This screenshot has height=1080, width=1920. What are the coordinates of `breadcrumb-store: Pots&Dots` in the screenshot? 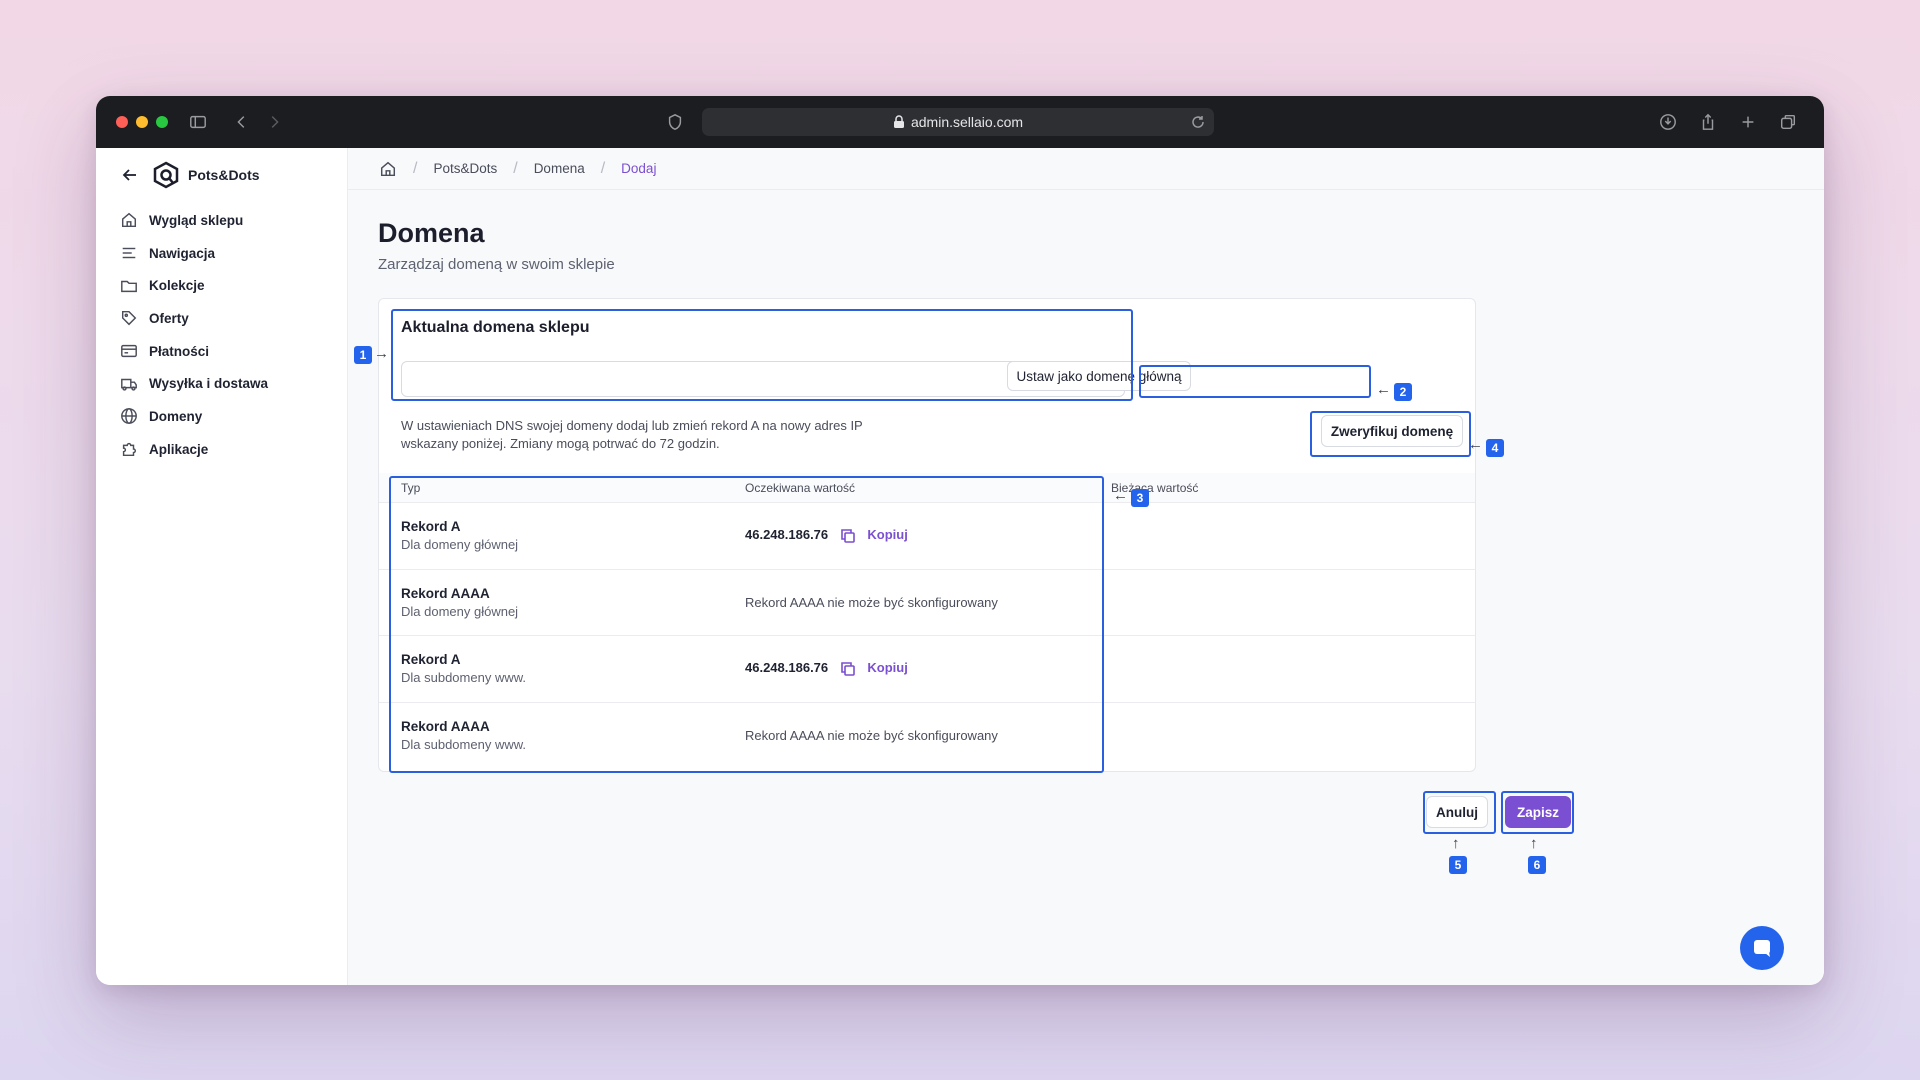 It's located at (465, 168).